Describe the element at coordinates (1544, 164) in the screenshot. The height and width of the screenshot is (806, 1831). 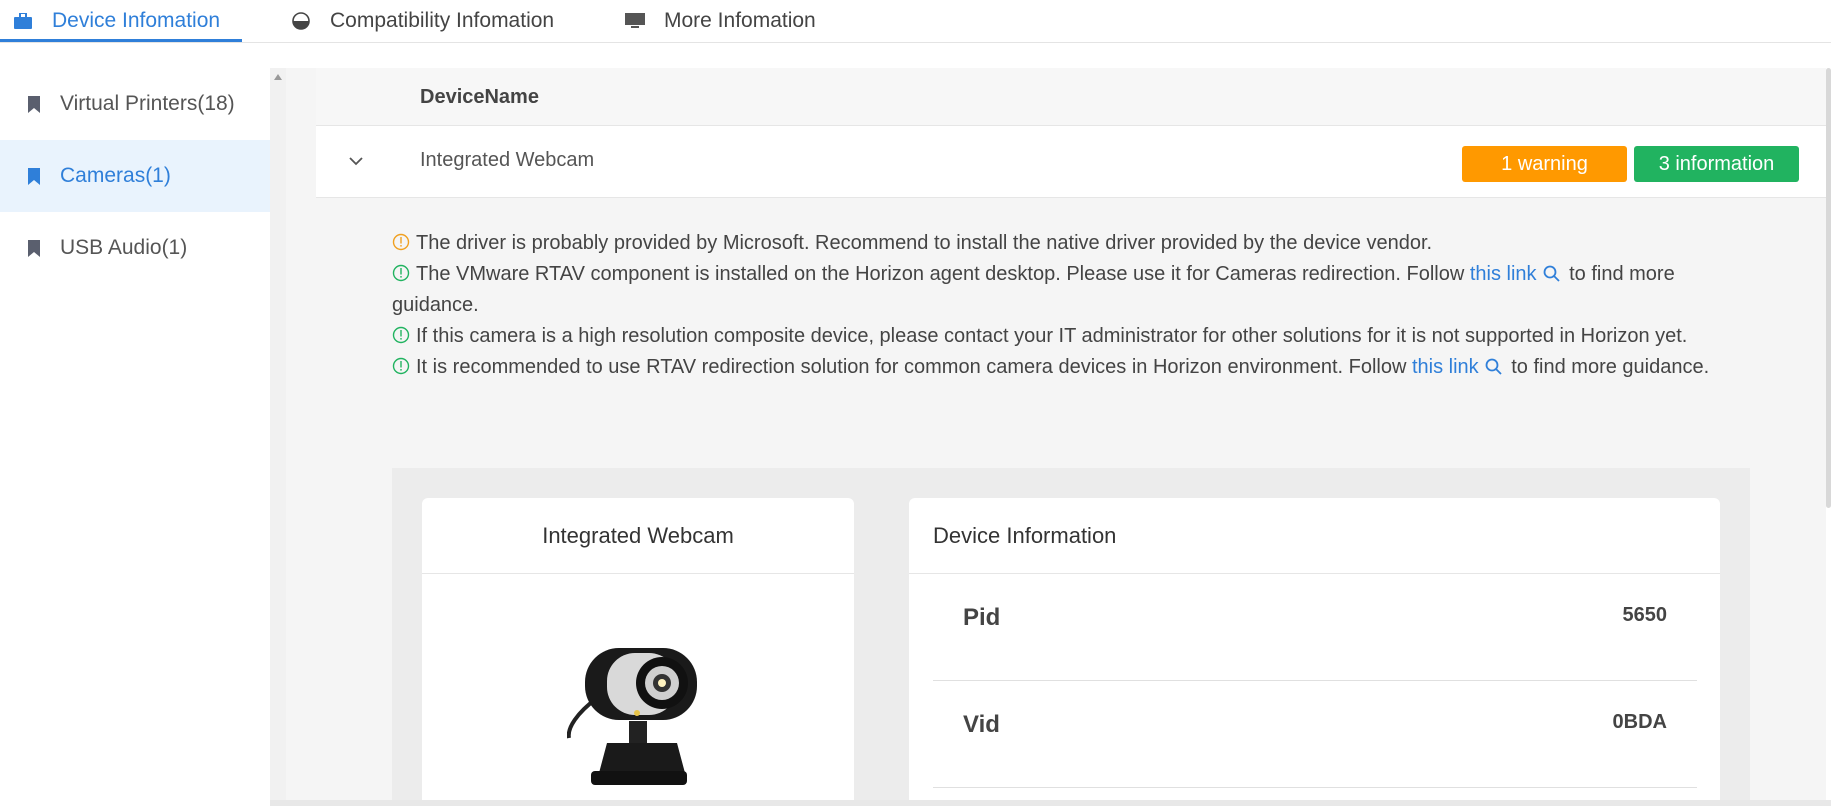
I see `warning-badge: 1 warning` at that location.